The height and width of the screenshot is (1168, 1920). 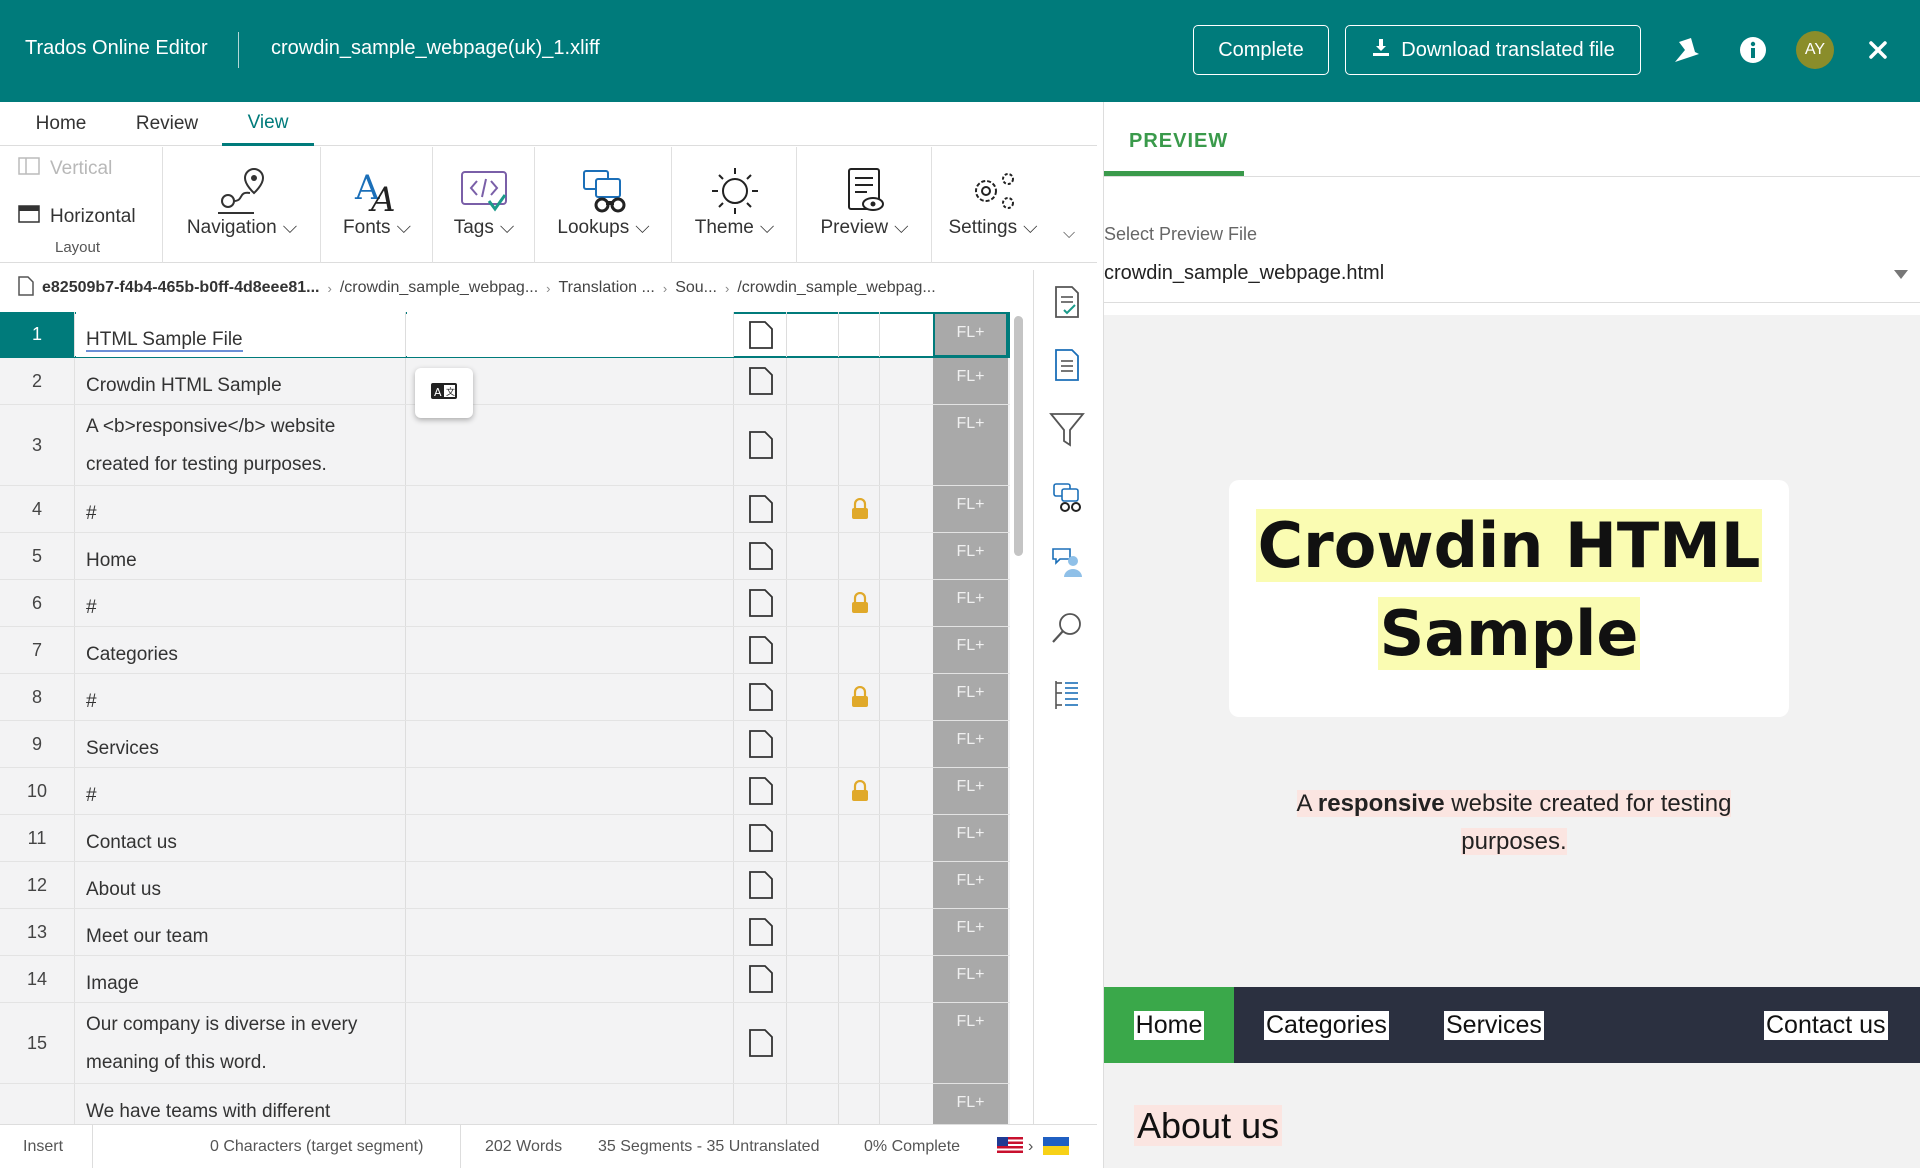 I want to click on ribbon-settings-button: Settings ⌵, so click(x=993, y=205).